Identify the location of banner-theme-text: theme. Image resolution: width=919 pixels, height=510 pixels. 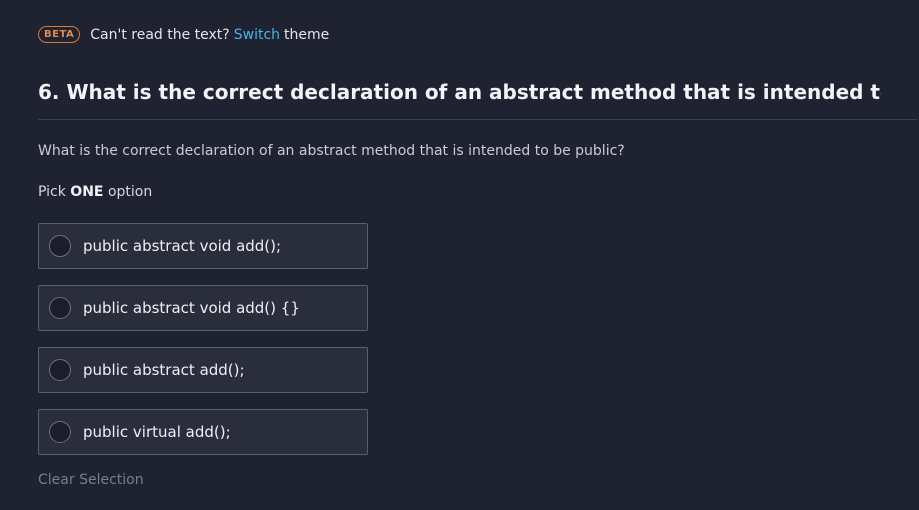
(307, 34).